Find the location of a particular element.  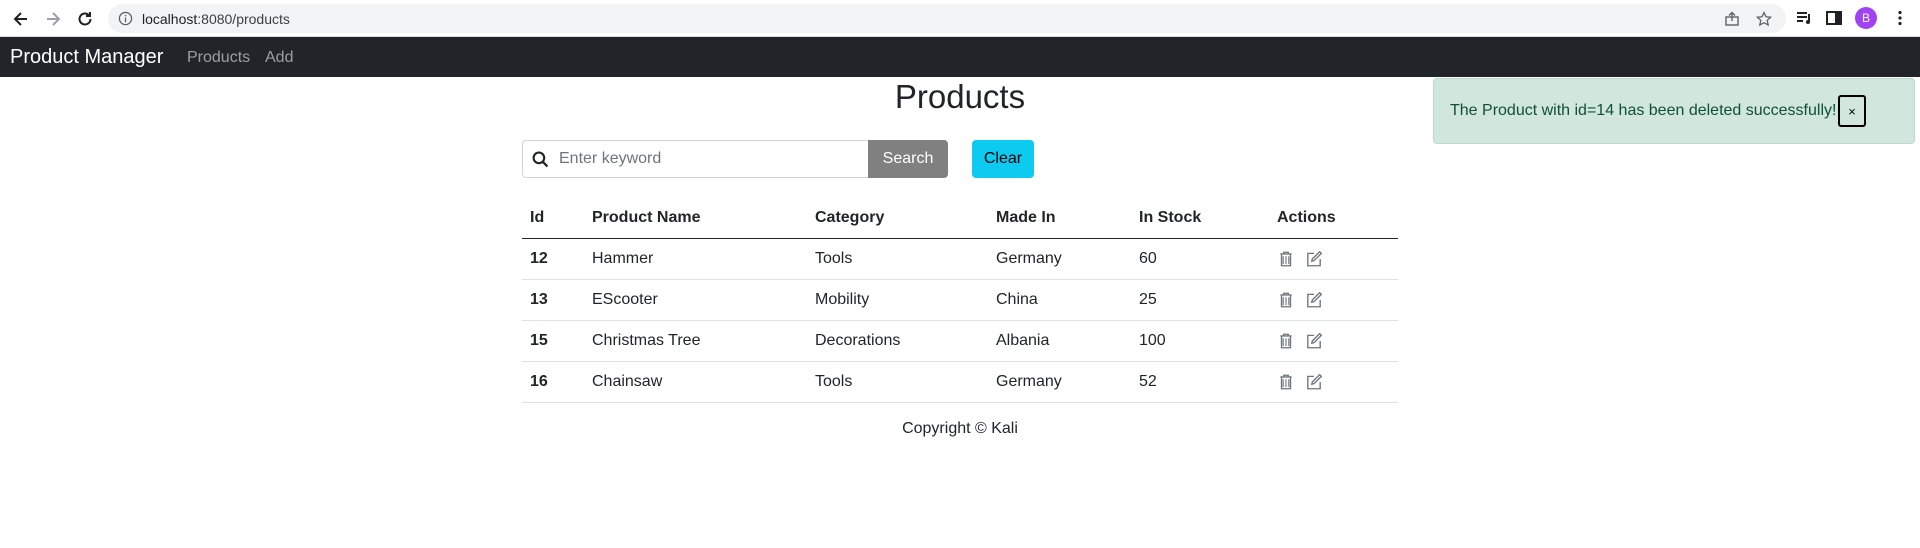

forward-button is located at coordinates (53, 19).